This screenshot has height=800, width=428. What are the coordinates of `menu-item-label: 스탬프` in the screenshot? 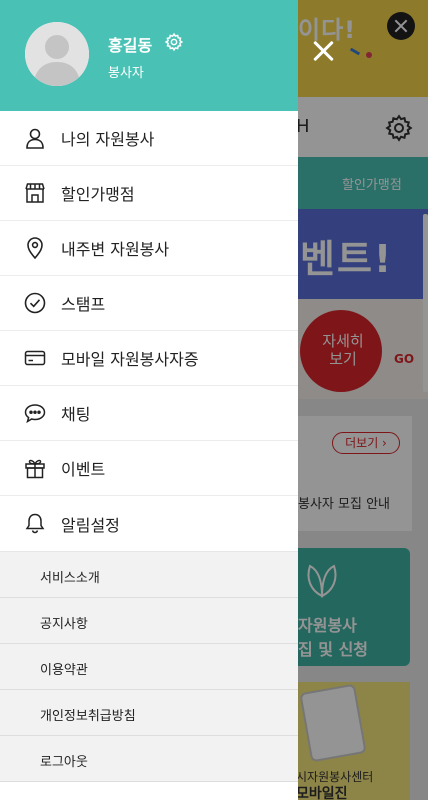 It's located at (83, 304).